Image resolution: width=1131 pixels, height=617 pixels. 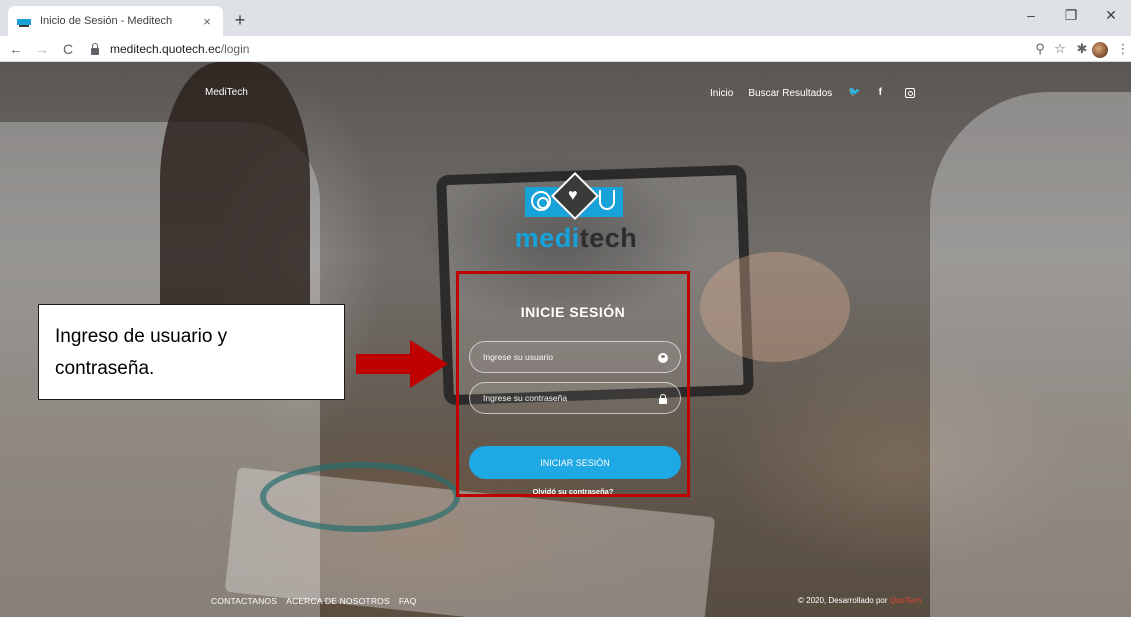 I want to click on new-tab-button: +, so click(x=240, y=21).